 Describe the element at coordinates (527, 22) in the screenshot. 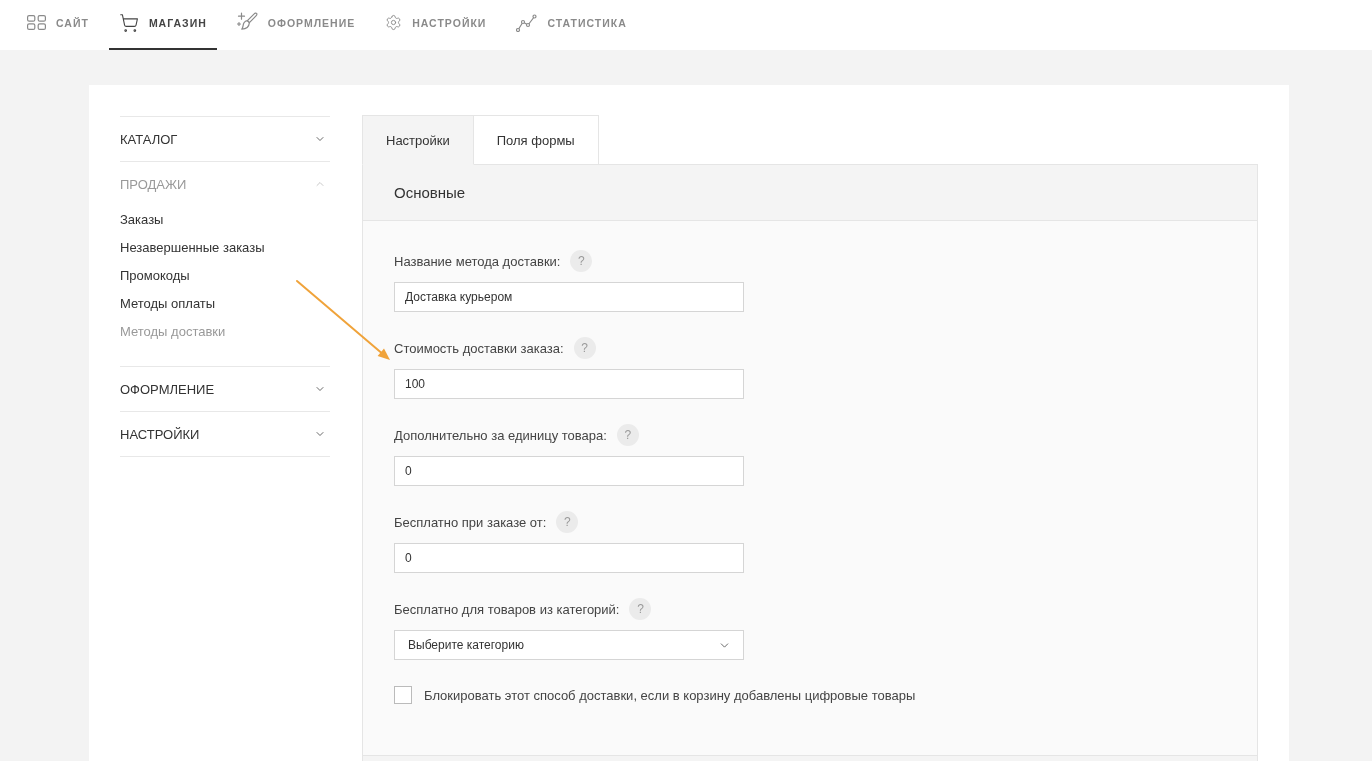

I see `line-chart-icon` at that location.